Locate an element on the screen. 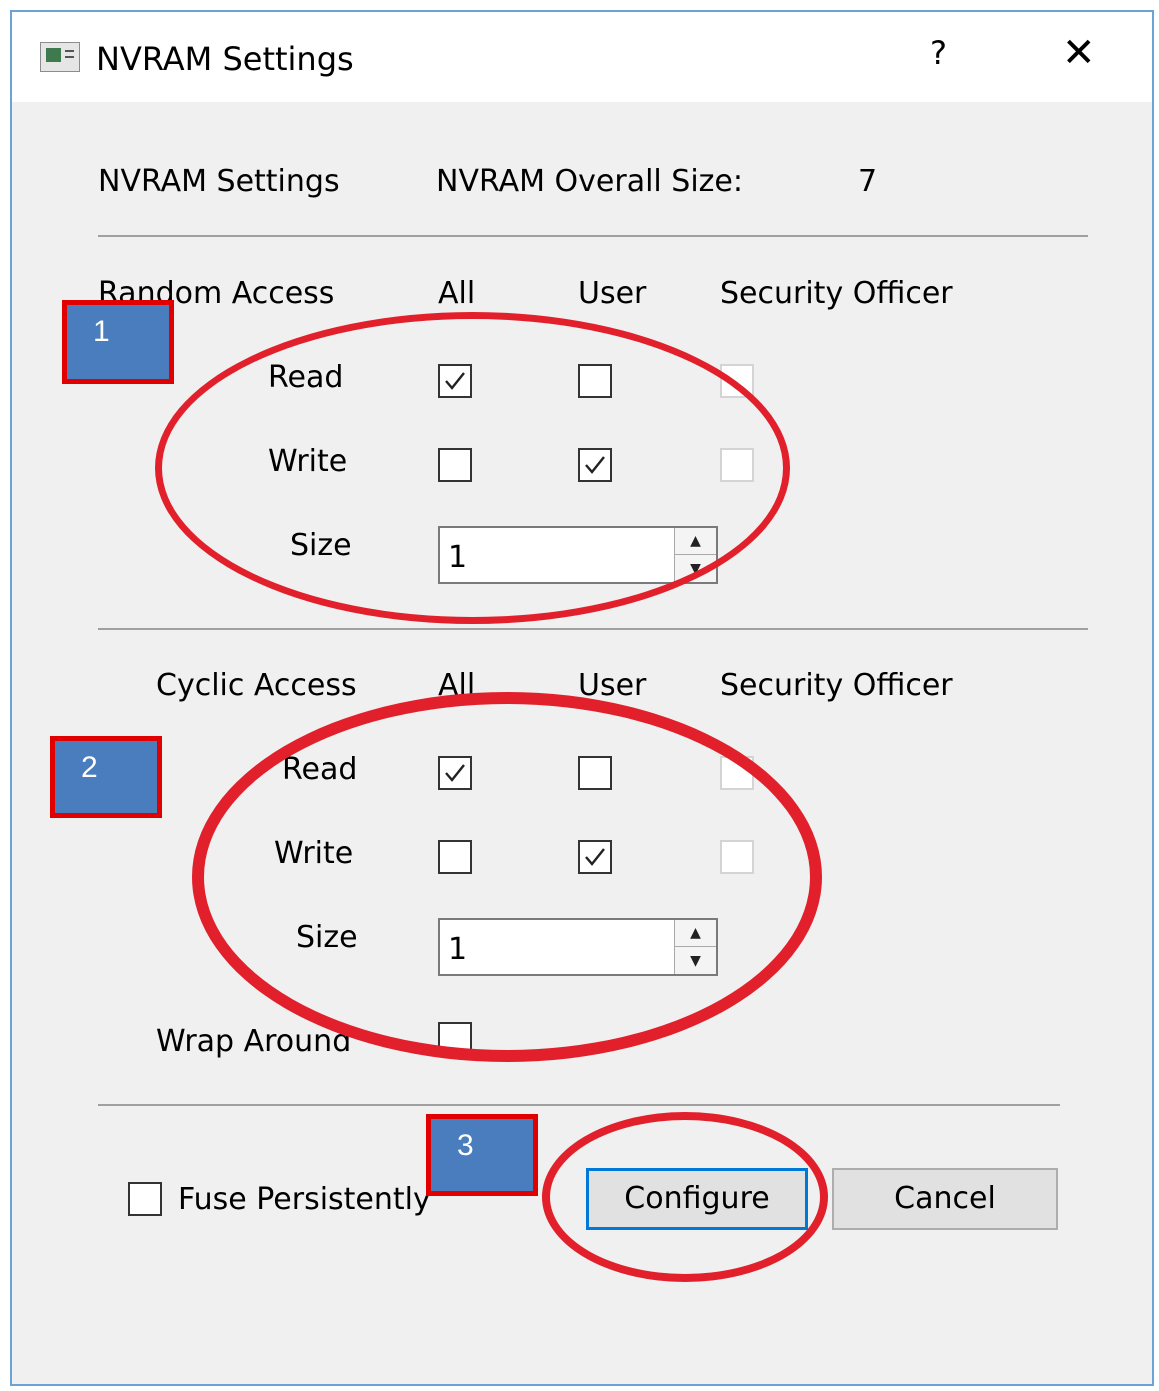 The height and width of the screenshot is (1391, 1159). window-title: NVRAM Settings is located at coordinates (225, 59).